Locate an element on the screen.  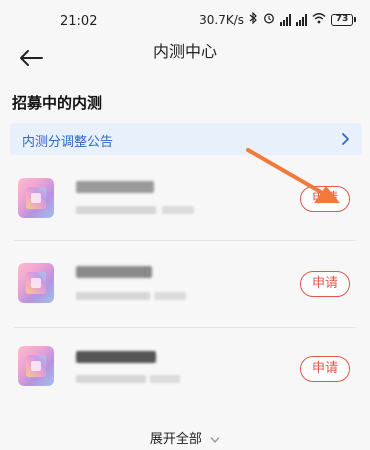
notice-banner: 内测分调整公告 is located at coordinates (186, 139).